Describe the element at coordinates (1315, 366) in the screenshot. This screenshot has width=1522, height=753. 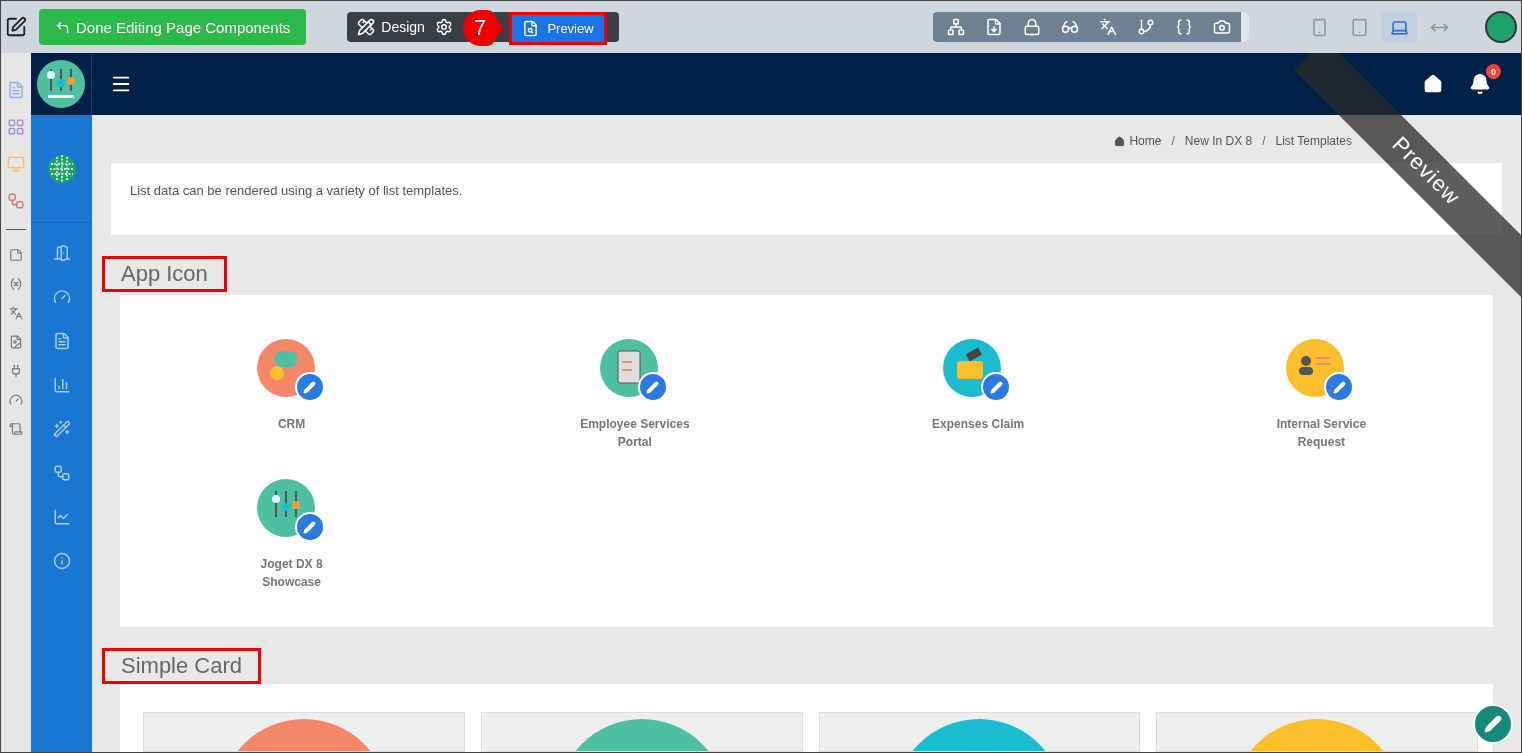
I see `person-glyph-icon` at that location.